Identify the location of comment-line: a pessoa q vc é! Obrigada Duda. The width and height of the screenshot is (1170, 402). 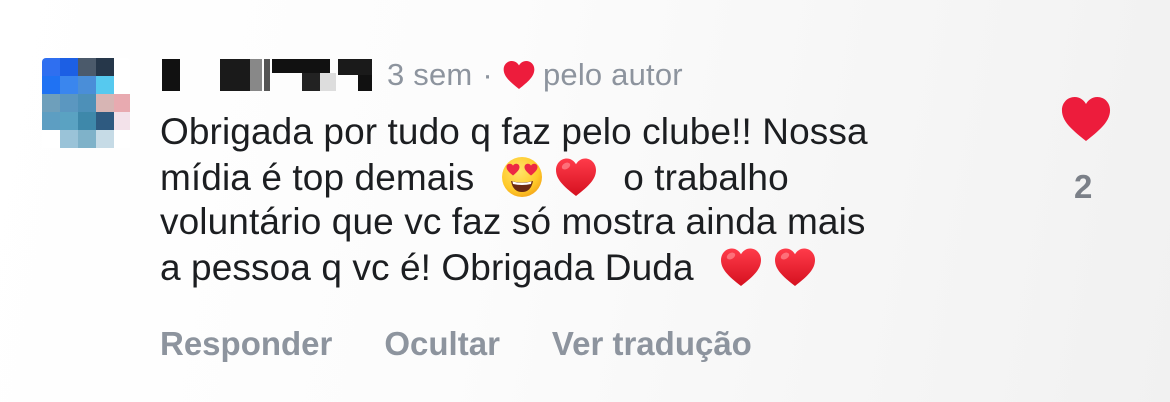
(600, 268).